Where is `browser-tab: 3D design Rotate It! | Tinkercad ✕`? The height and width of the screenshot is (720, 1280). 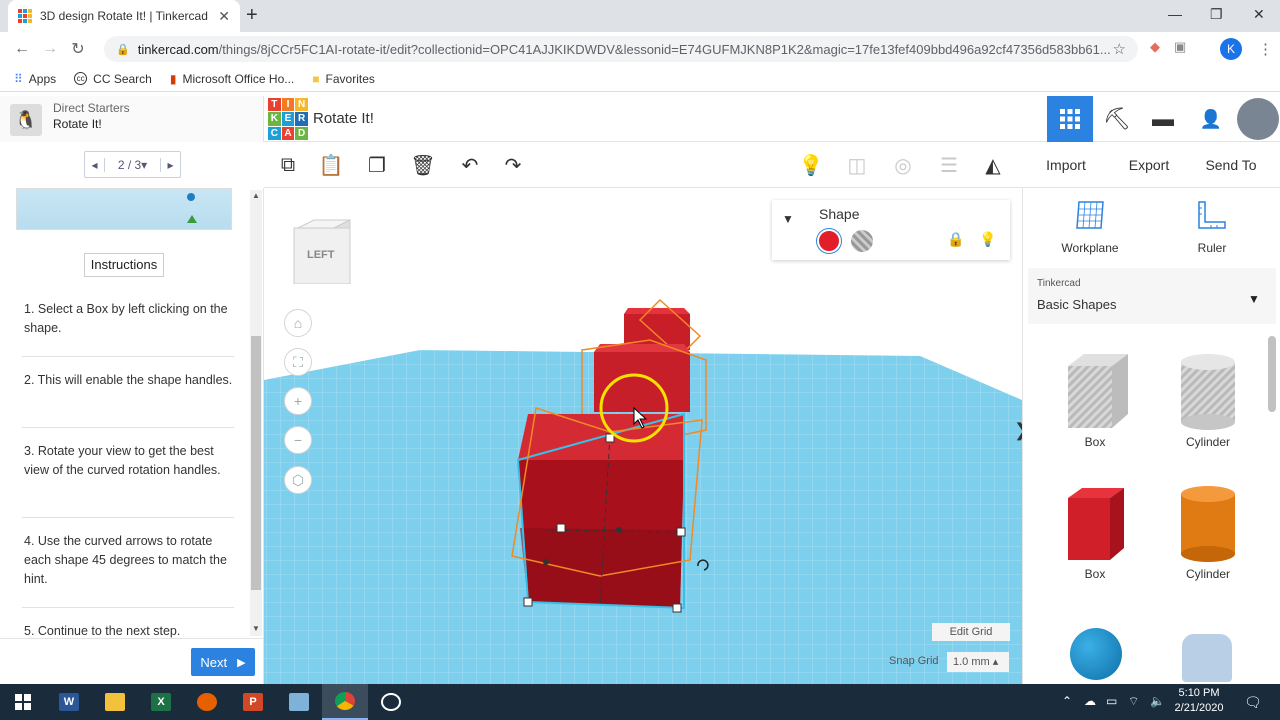 browser-tab: 3D design Rotate It! | Tinkercad ✕ is located at coordinates (124, 16).